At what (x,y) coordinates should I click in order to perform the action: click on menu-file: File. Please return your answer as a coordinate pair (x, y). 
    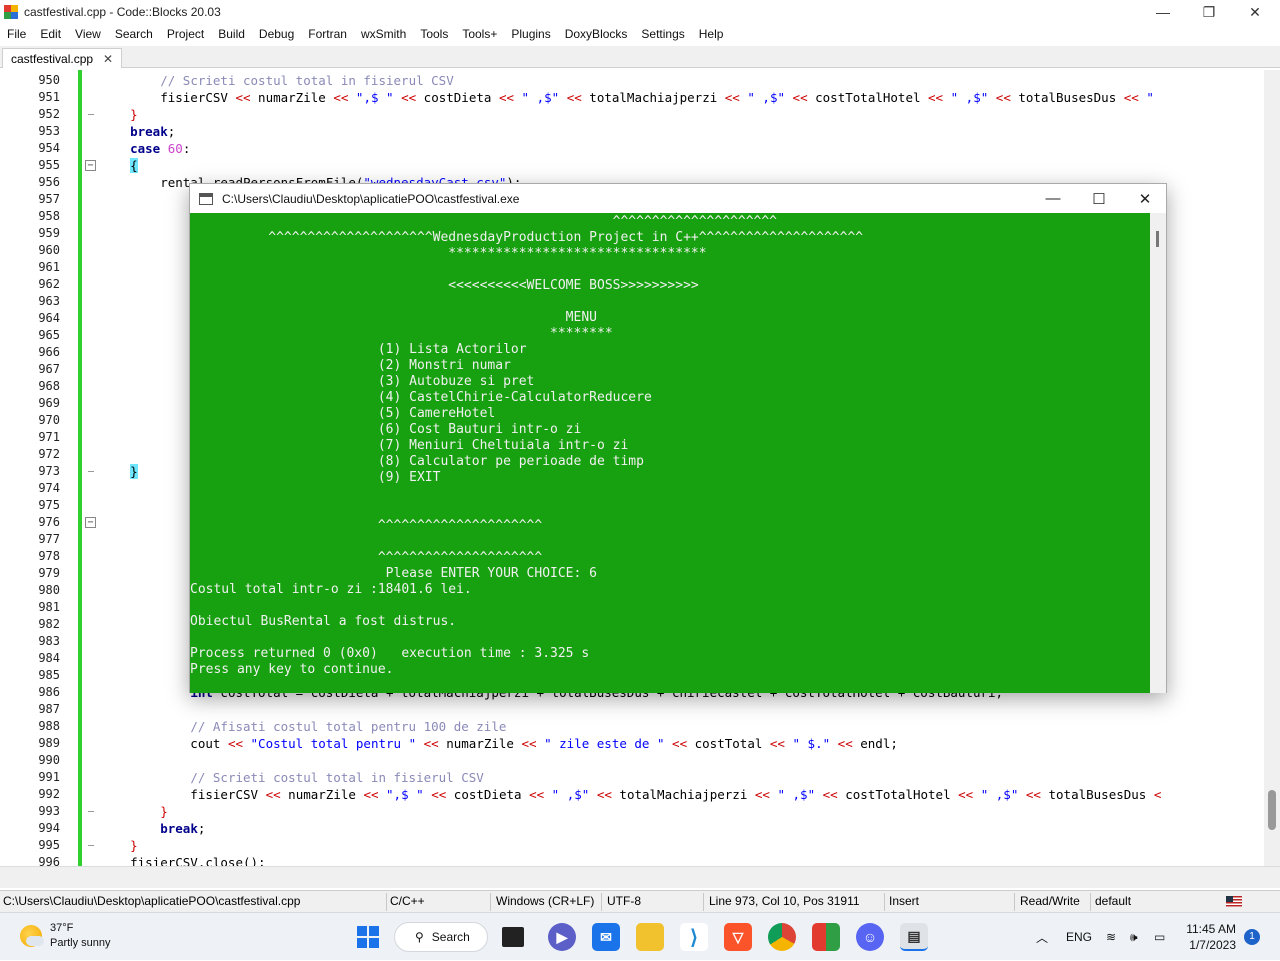
    Looking at the image, I should click on (16, 34).